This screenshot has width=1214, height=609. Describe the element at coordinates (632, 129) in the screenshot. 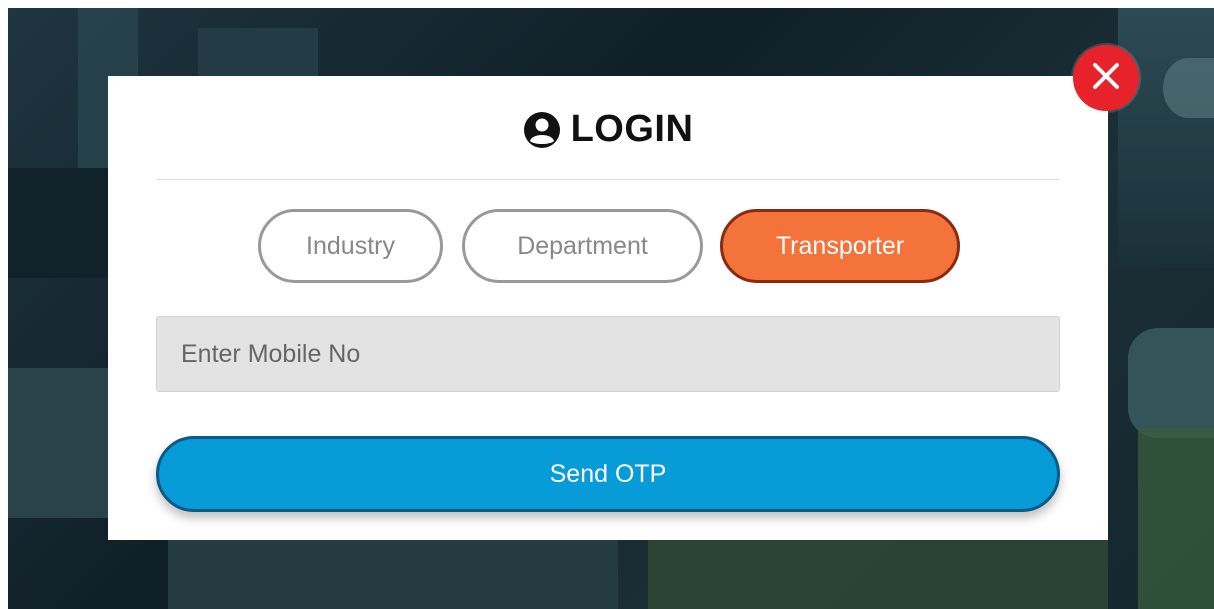

I see `page-title: LOGIN` at that location.